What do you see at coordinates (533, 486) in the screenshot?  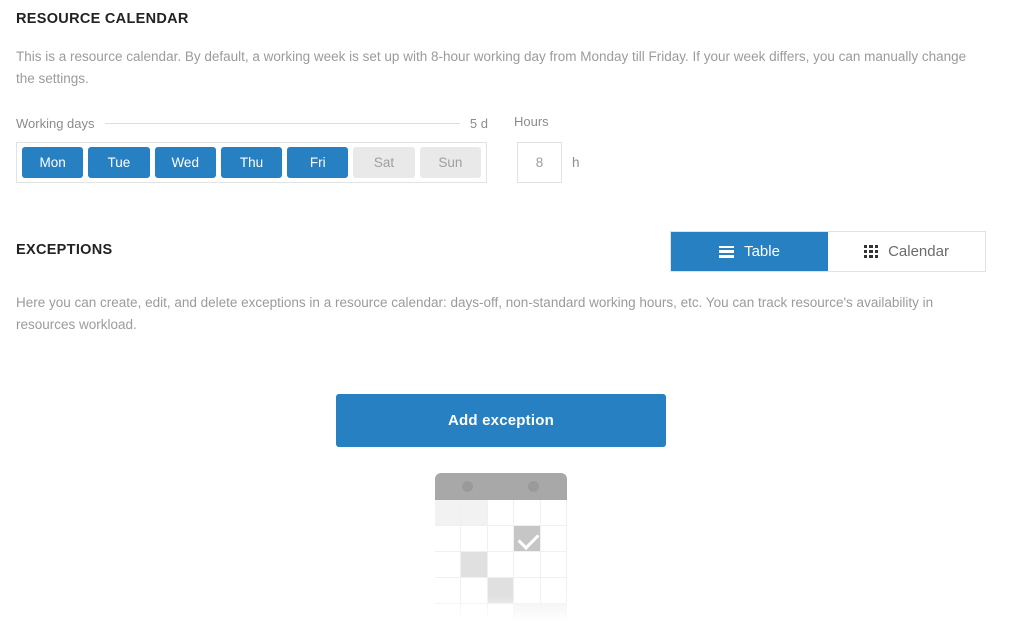 I see `illustration-ring-right` at bounding box center [533, 486].